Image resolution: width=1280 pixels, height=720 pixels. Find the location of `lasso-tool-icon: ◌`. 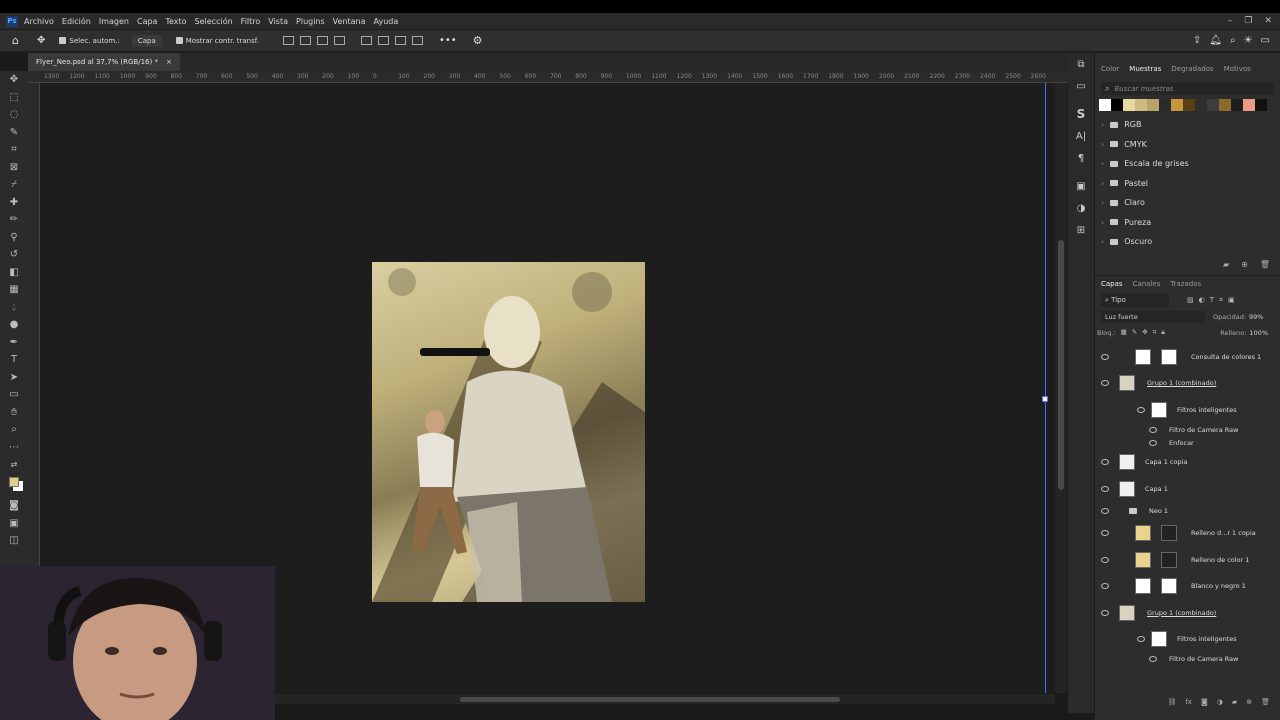

lasso-tool-icon: ◌ is located at coordinates (14, 115).